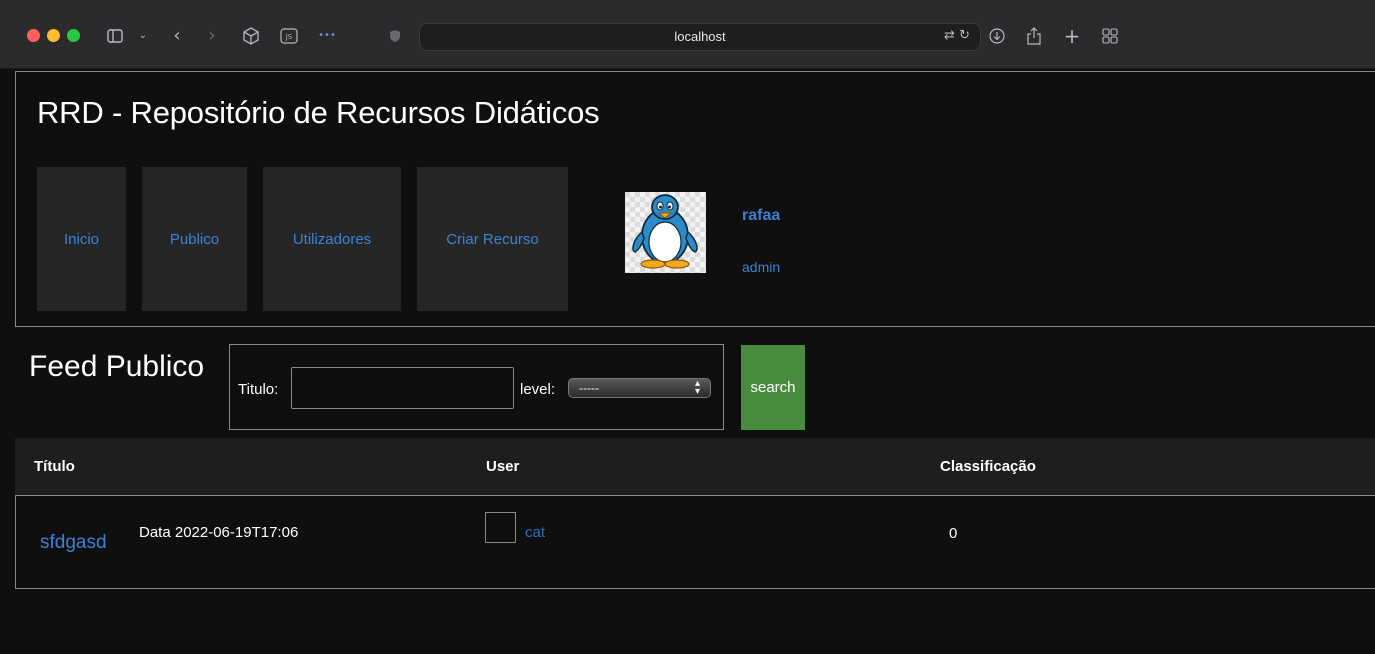 This screenshot has height=654, width=1375. What do you see at coordinates (115, 36) in the screenshot?
I see `sidebar-icon` at bounding box center [115, 36].